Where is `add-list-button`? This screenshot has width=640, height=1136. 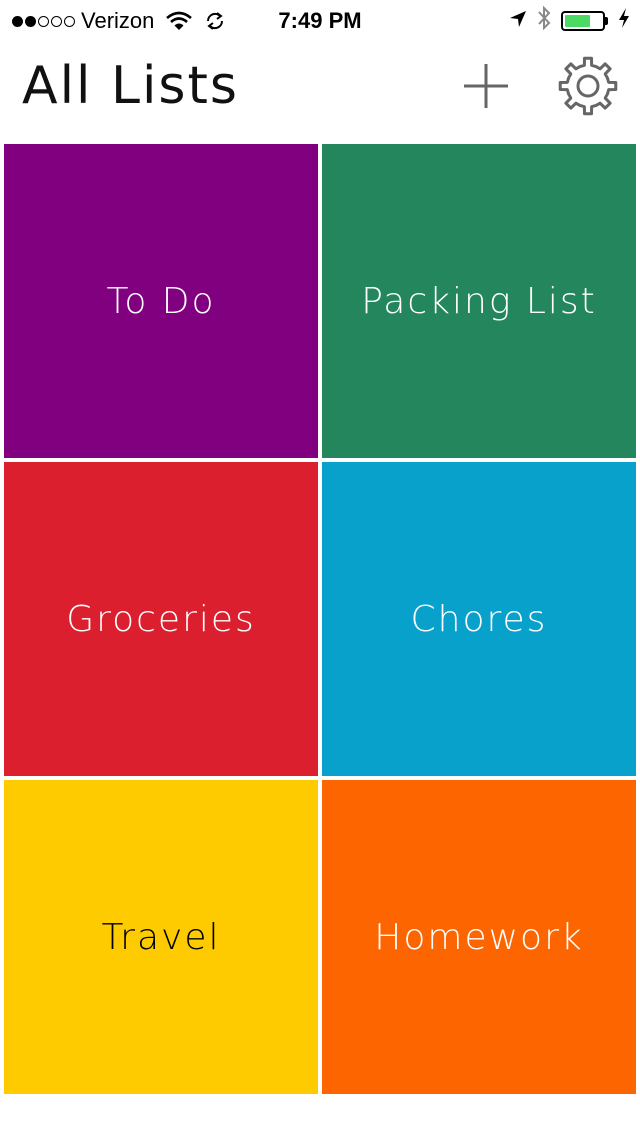
add-list-button is located at coordinates (486, 86).